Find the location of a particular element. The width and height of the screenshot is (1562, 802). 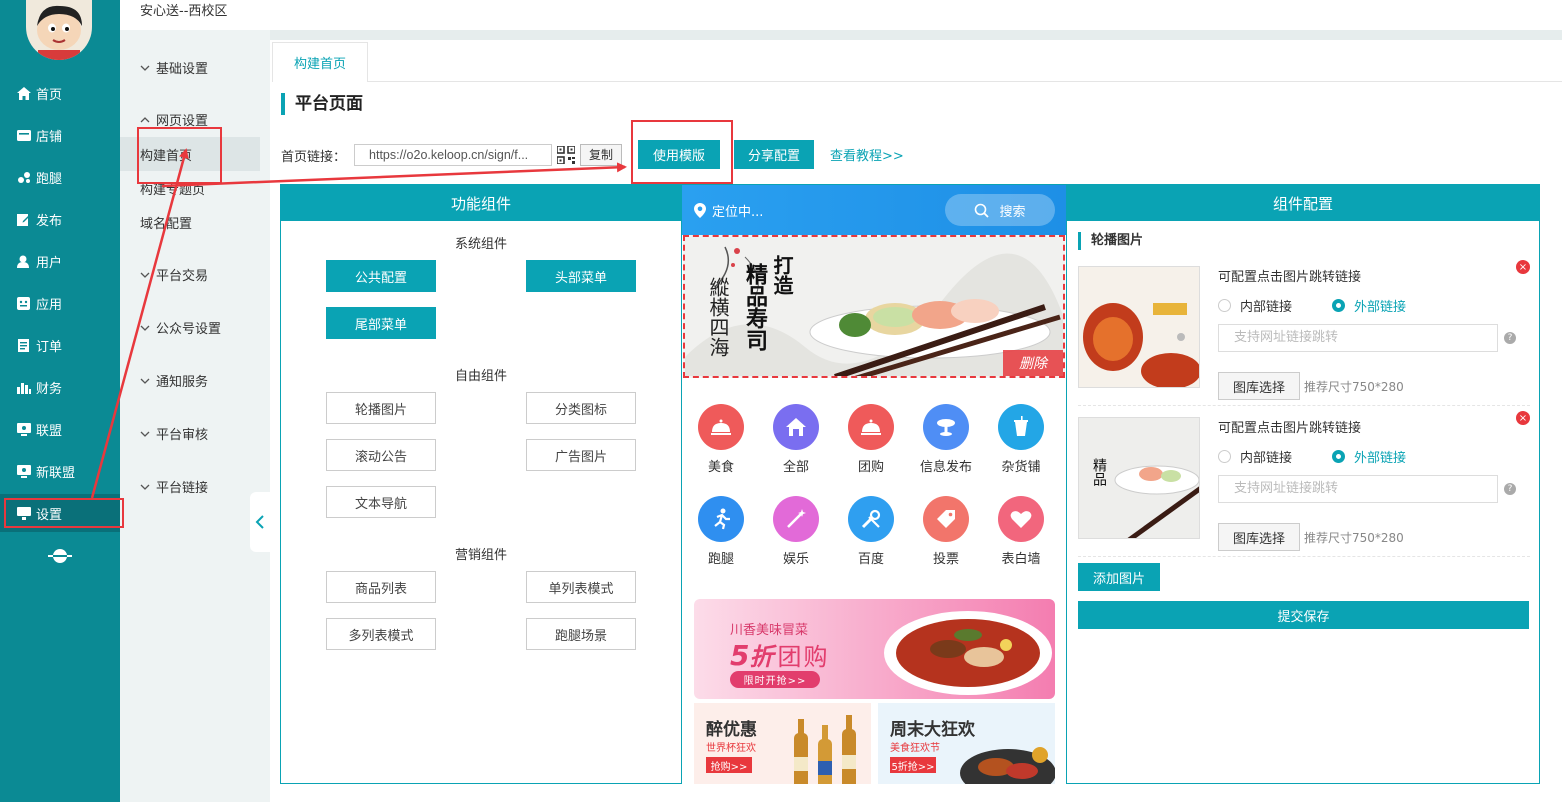

promo-cta: 限时开抢>> is located at coordinates (775, 679).